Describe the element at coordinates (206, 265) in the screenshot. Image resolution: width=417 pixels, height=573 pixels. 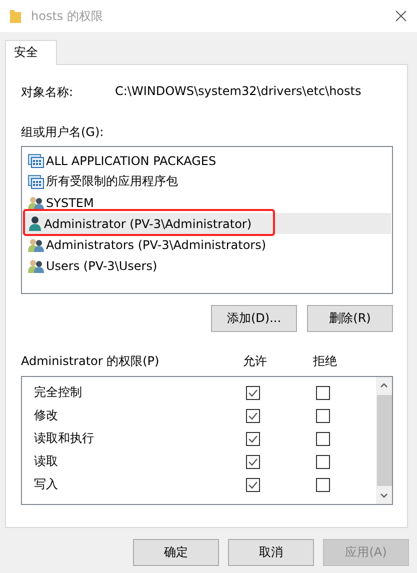
I see `principal-item: Users (PV-3\Users)` at that location.